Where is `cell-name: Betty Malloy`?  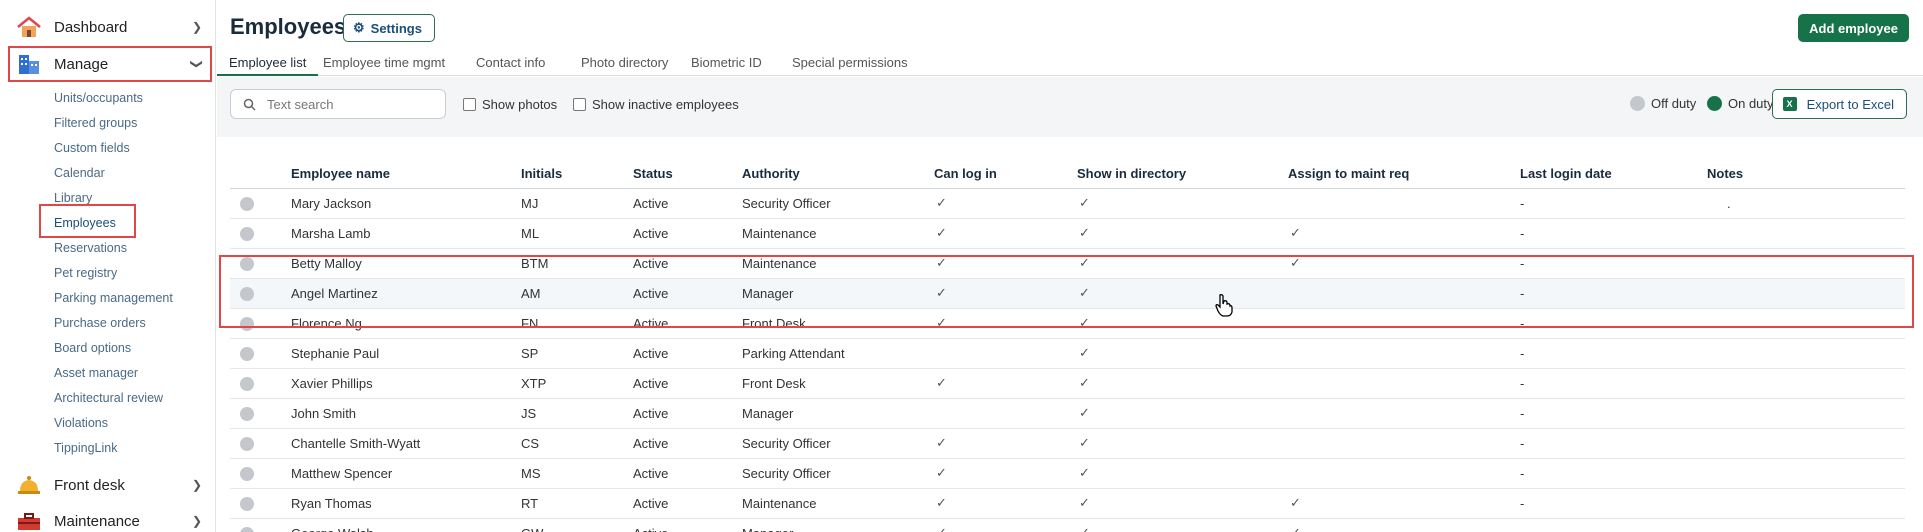
cell-name: Betty Malloy is located at coordinates (326, 263).